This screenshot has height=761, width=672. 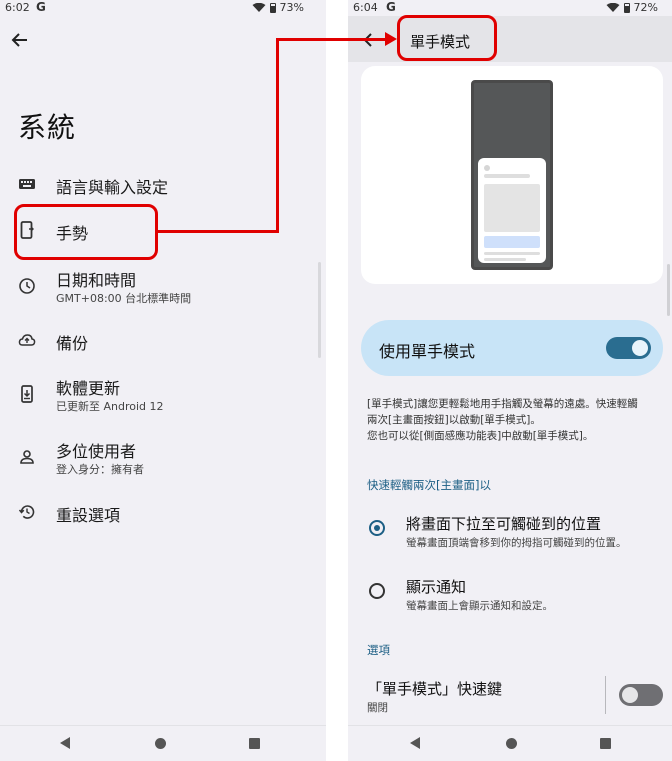 I want to click on person-icon, so click(x=27, y=457).